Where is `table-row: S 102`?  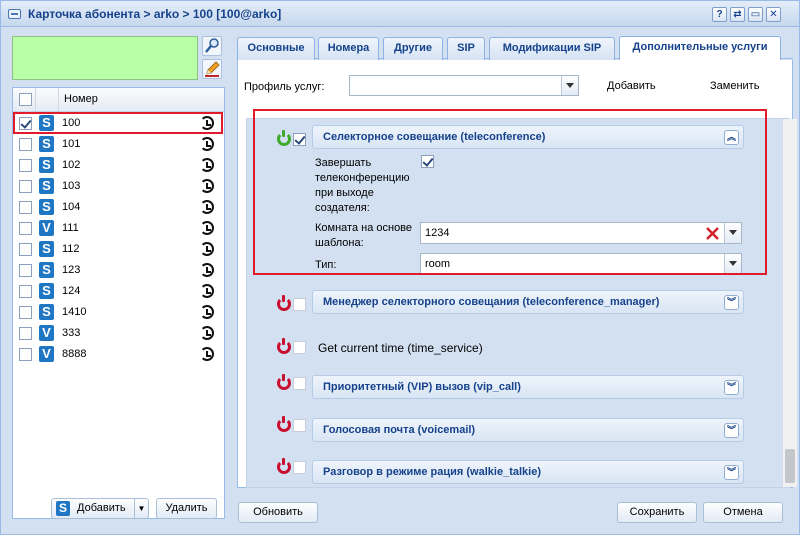 table-row: S 102 is located at coordinates (118, 165).